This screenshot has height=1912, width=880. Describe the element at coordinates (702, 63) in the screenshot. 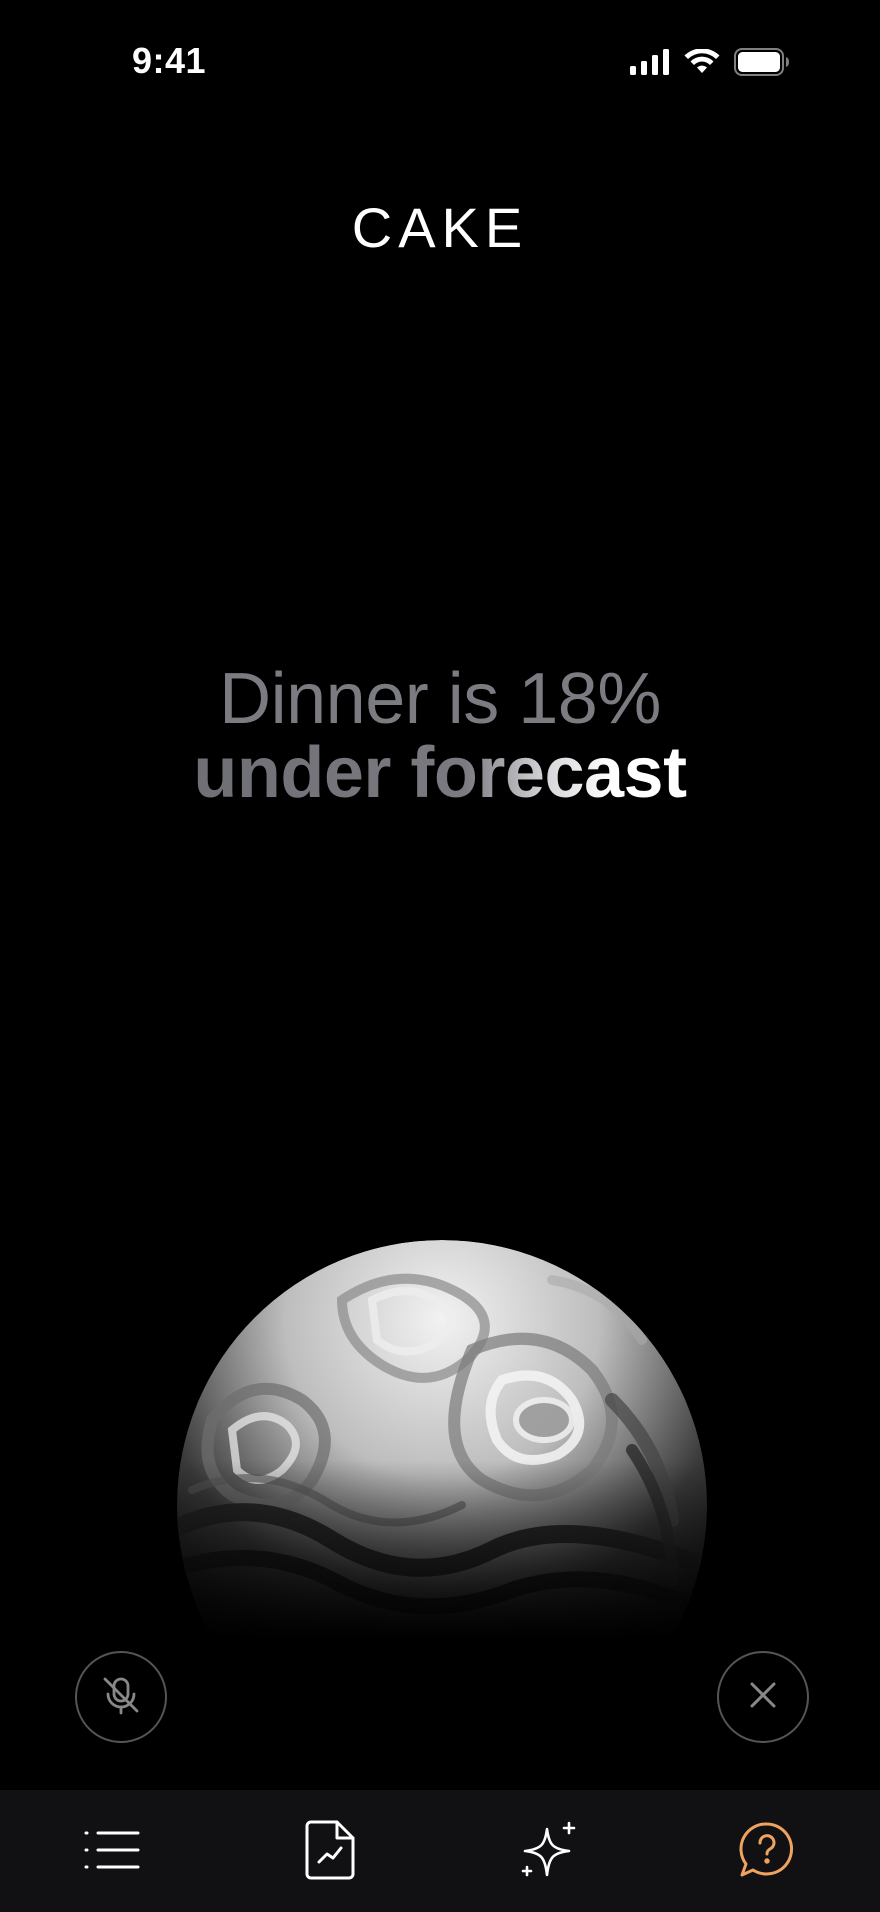

I see `wifi-icon` at that location.